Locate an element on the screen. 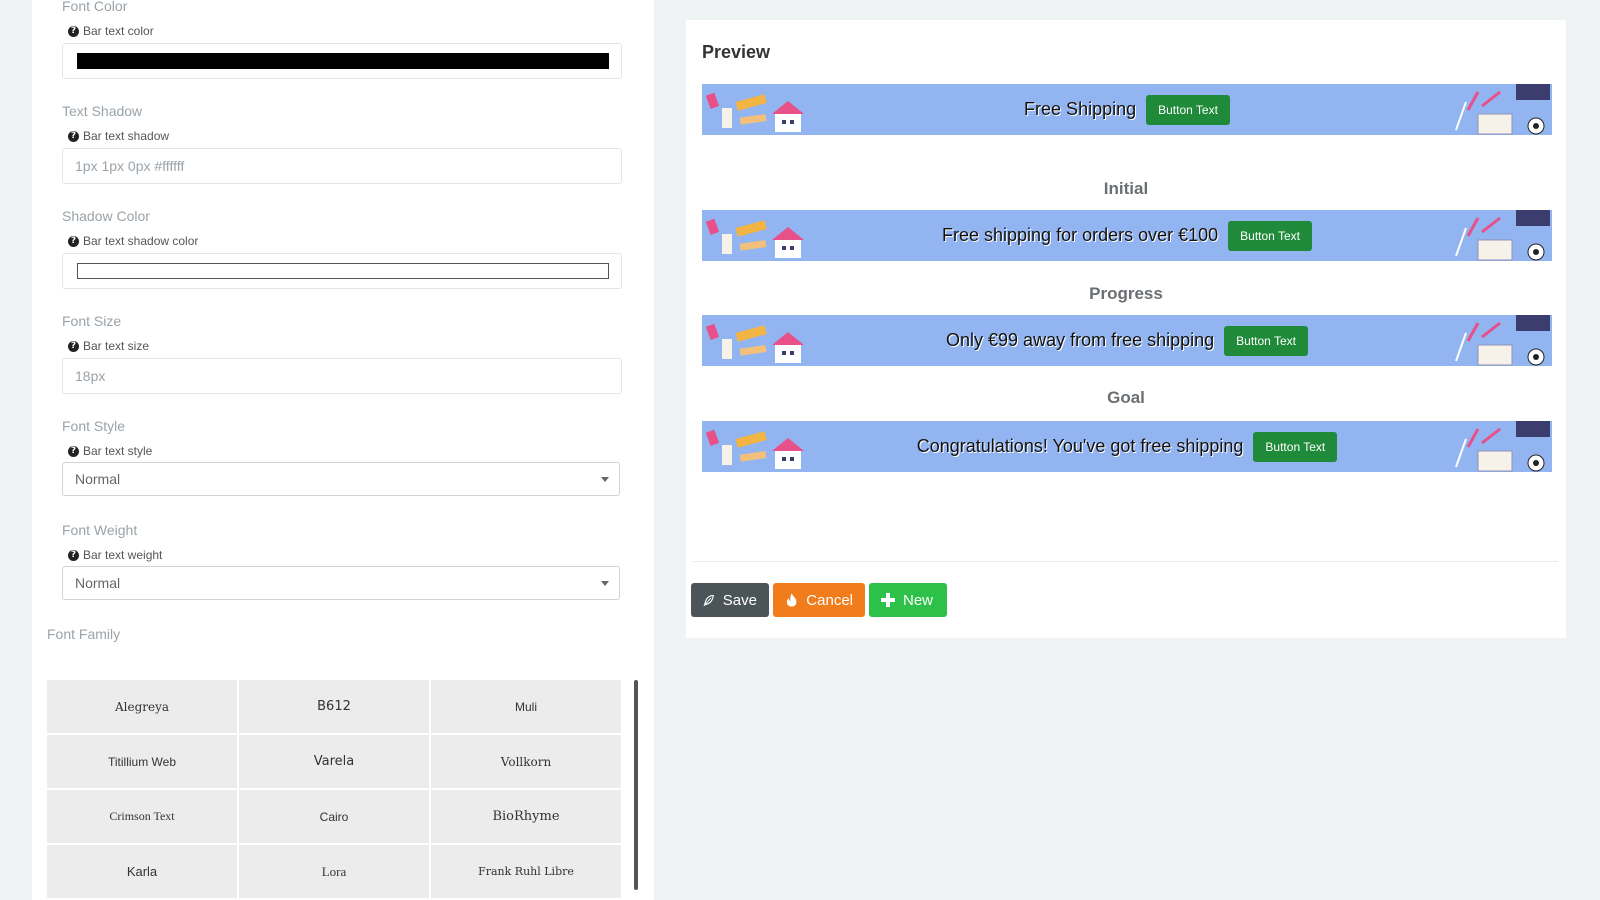 This screenshot has width=1600, height=900. plus-icon is located at coordinates (888, 600).